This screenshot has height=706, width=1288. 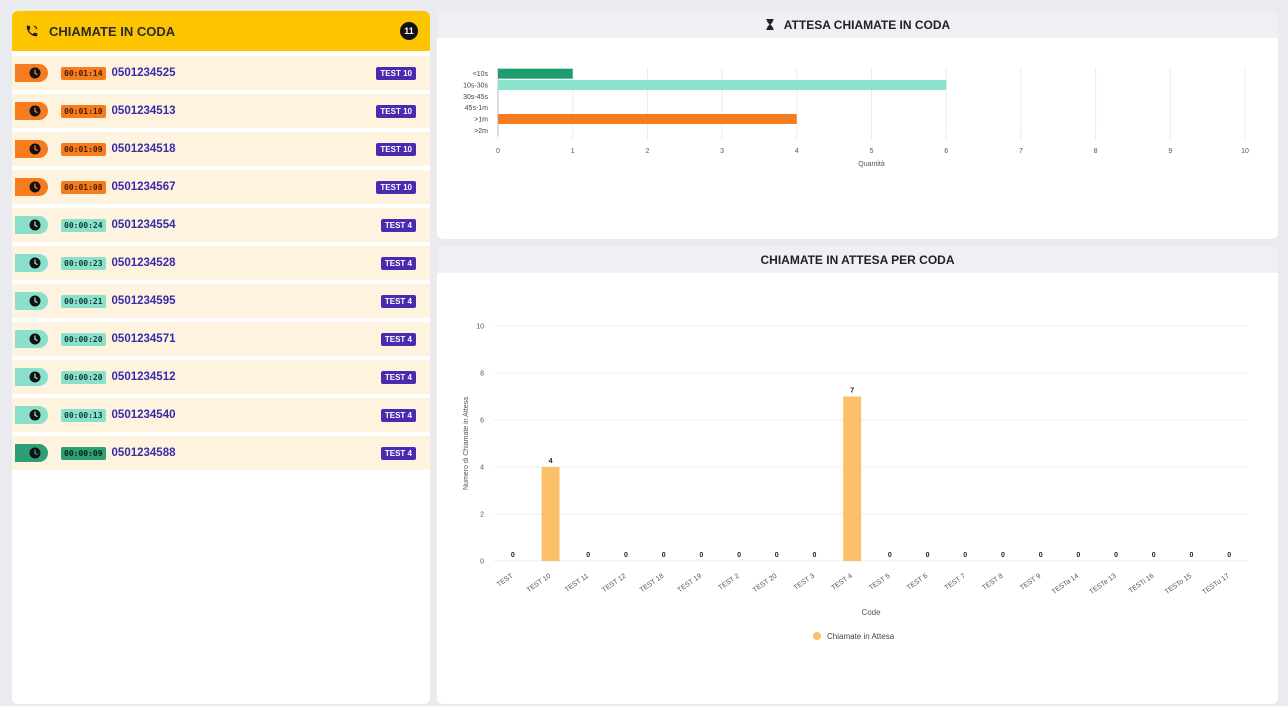 What do you see at coordinates (482, 468) in the screenshot?
I see `y-tick-label: 4` at bounding box center [482, 468].